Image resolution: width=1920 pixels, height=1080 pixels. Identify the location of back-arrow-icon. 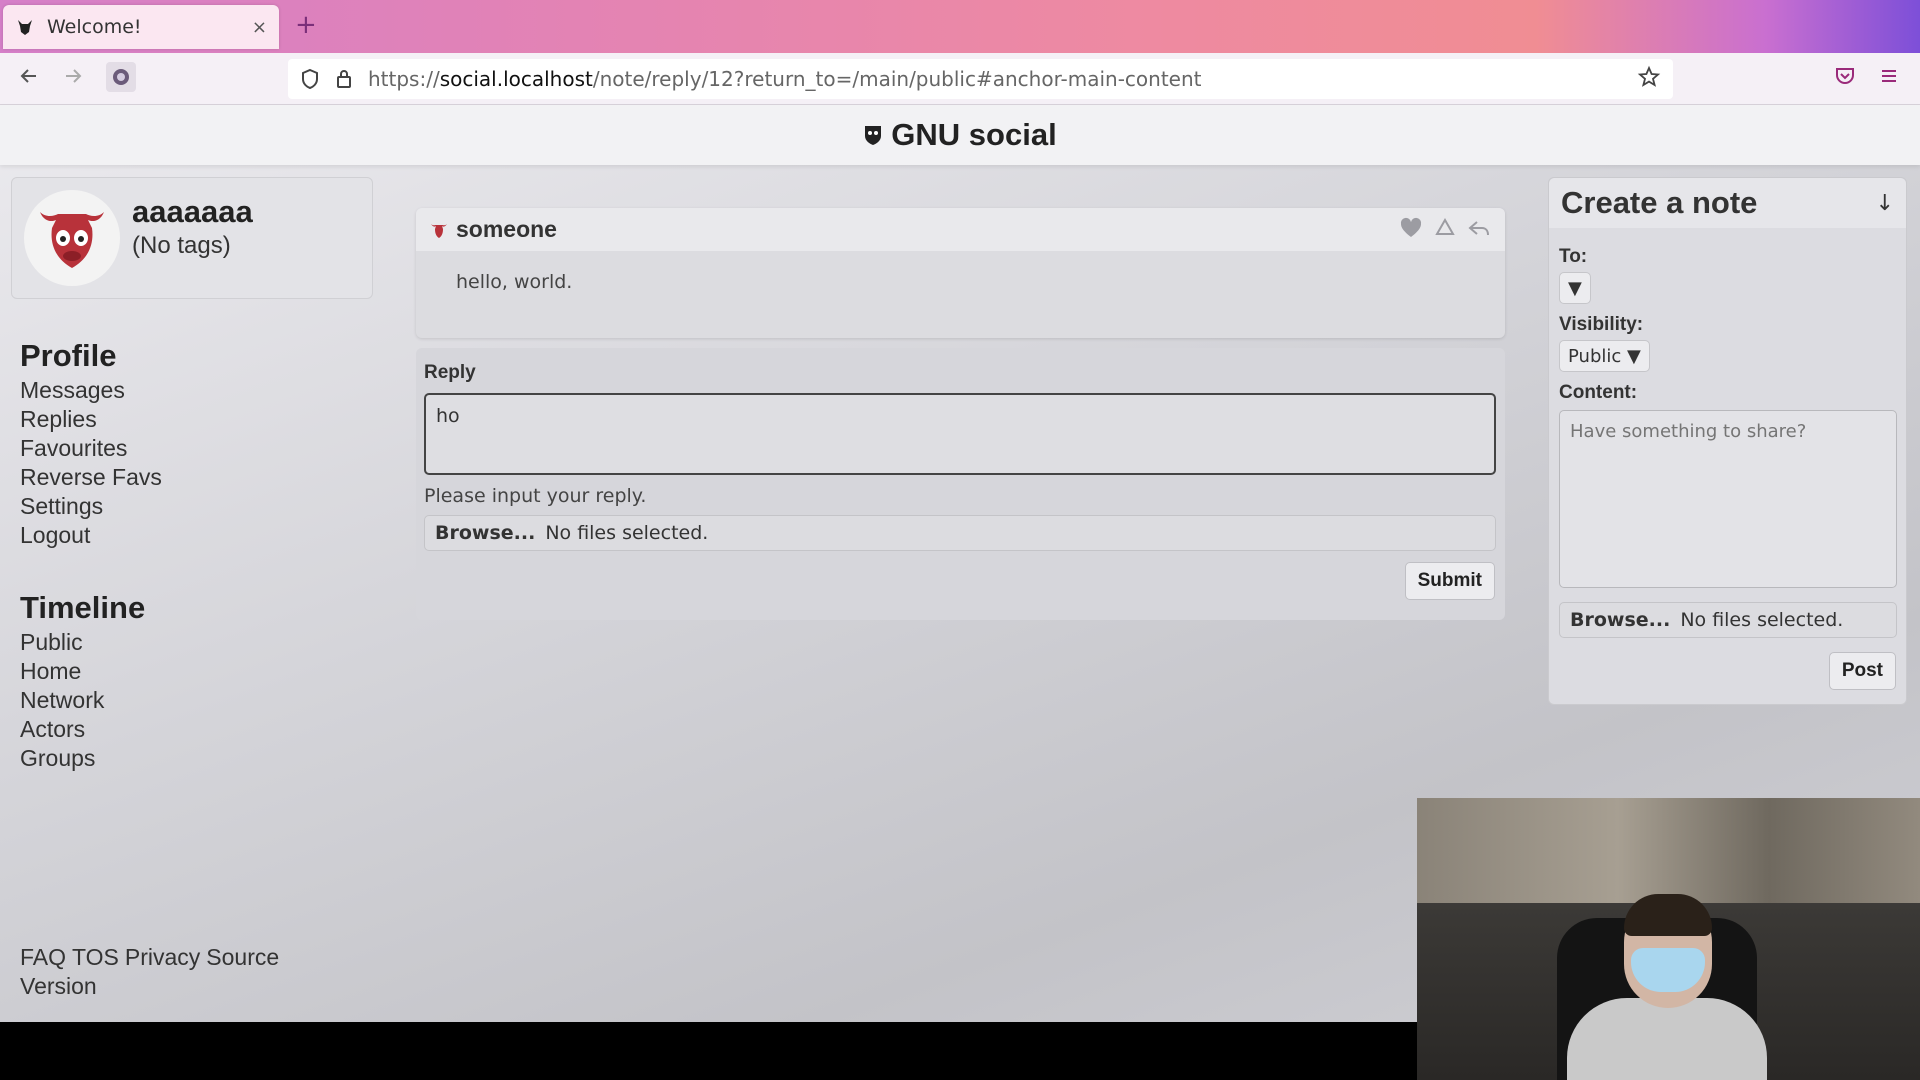
(29, 79).